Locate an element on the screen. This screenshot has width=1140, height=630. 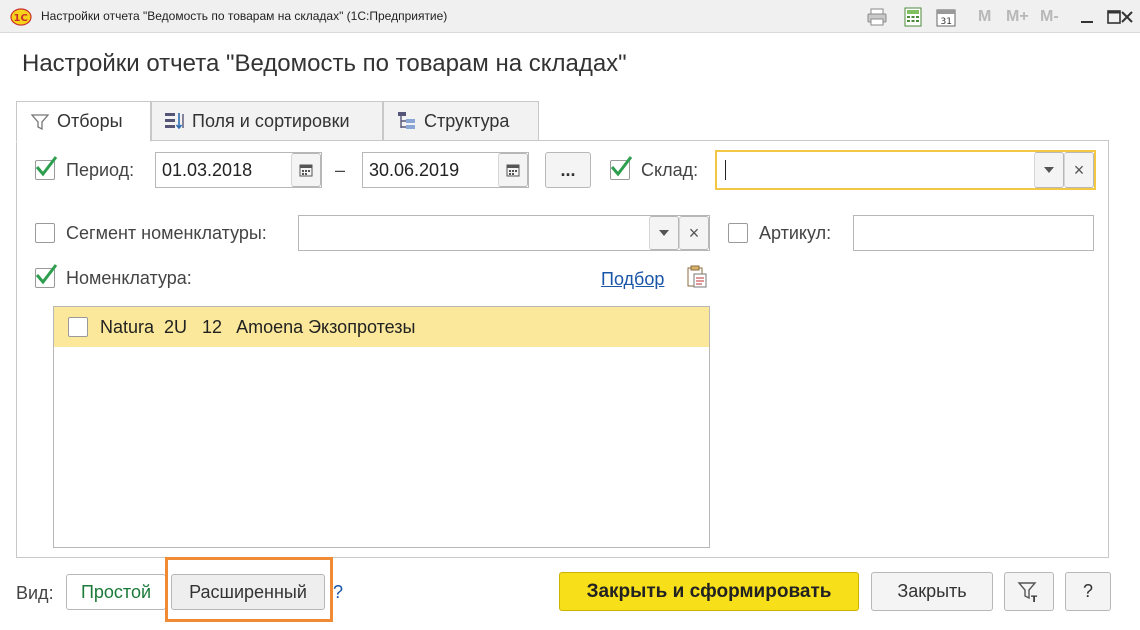
minimize-icon is located at coordinates (1087, 17).